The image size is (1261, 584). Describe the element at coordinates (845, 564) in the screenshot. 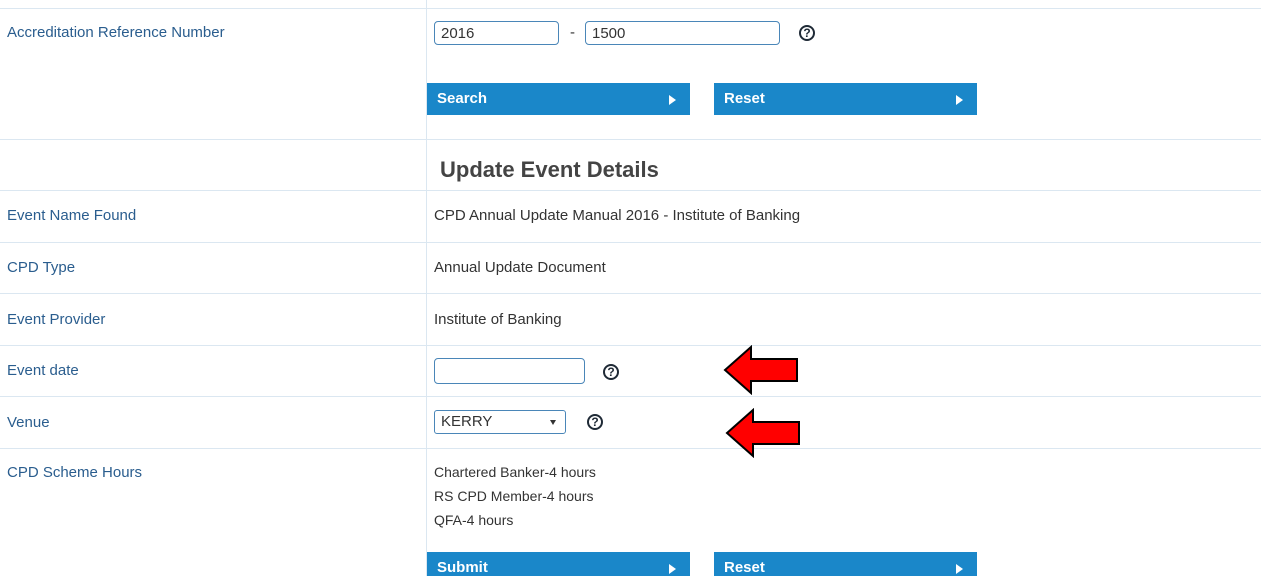

I see `reset-update-button: Reset` at that location.